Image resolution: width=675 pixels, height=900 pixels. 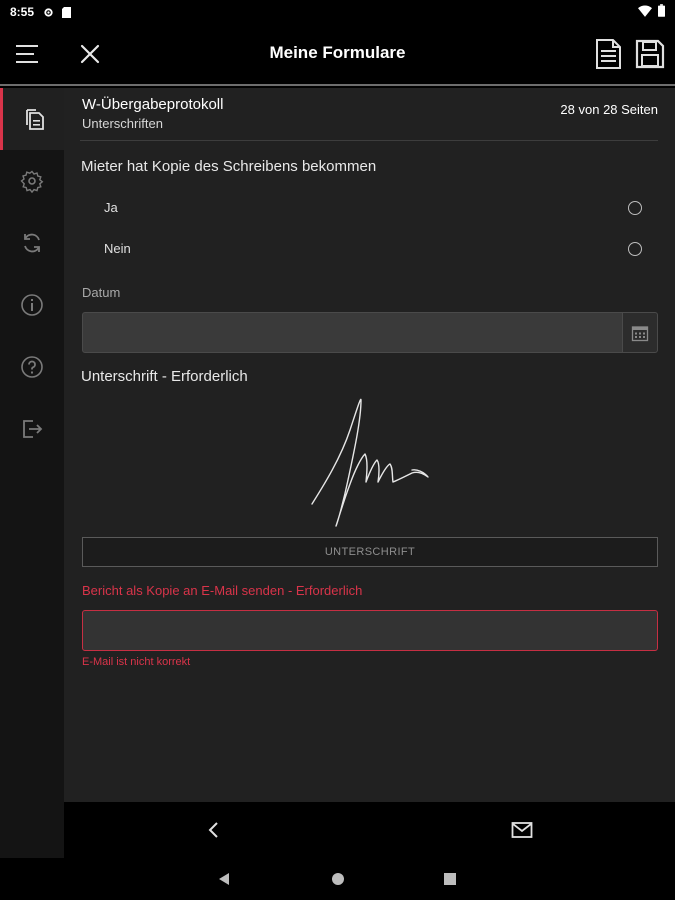 I want to click on rail-item-logout, so click(x=32, y=429).